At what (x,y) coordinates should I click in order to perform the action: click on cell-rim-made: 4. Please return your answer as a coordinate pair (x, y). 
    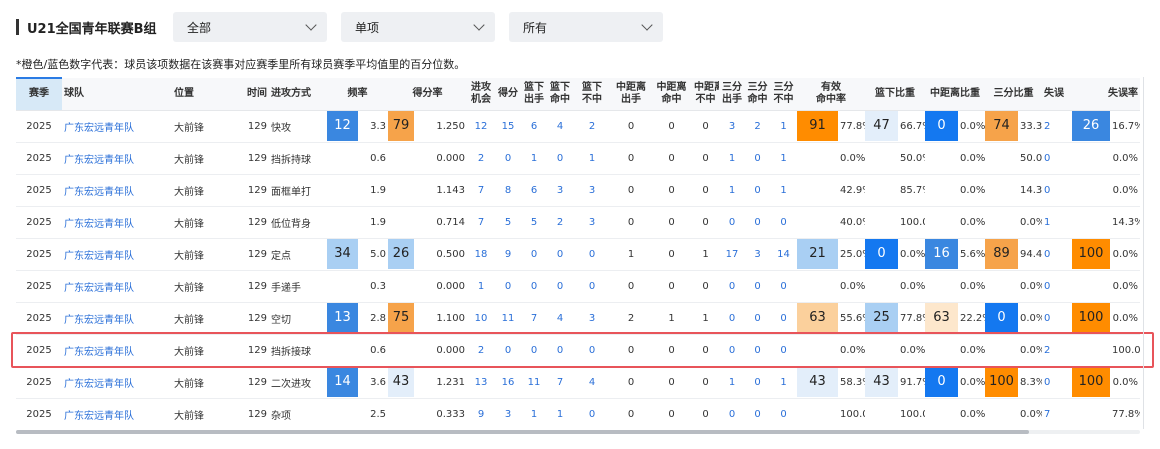
    Looking at the image, I should click on (560, 126).